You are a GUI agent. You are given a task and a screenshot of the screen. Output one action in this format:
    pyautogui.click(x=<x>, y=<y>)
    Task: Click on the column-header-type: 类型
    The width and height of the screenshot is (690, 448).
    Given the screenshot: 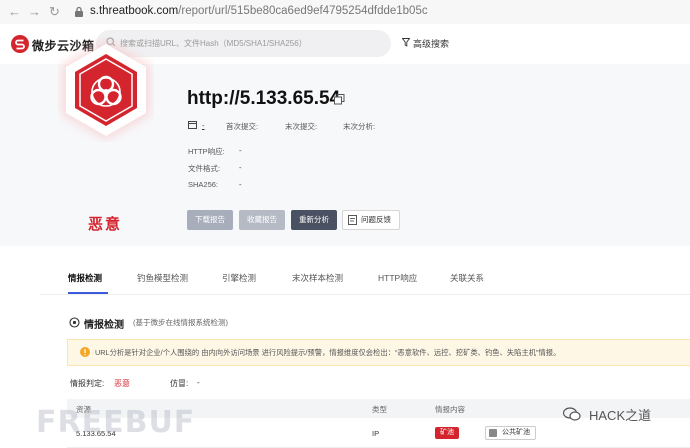 What is the action you would take?
    pyautogui.click(x=379, y=409)
    